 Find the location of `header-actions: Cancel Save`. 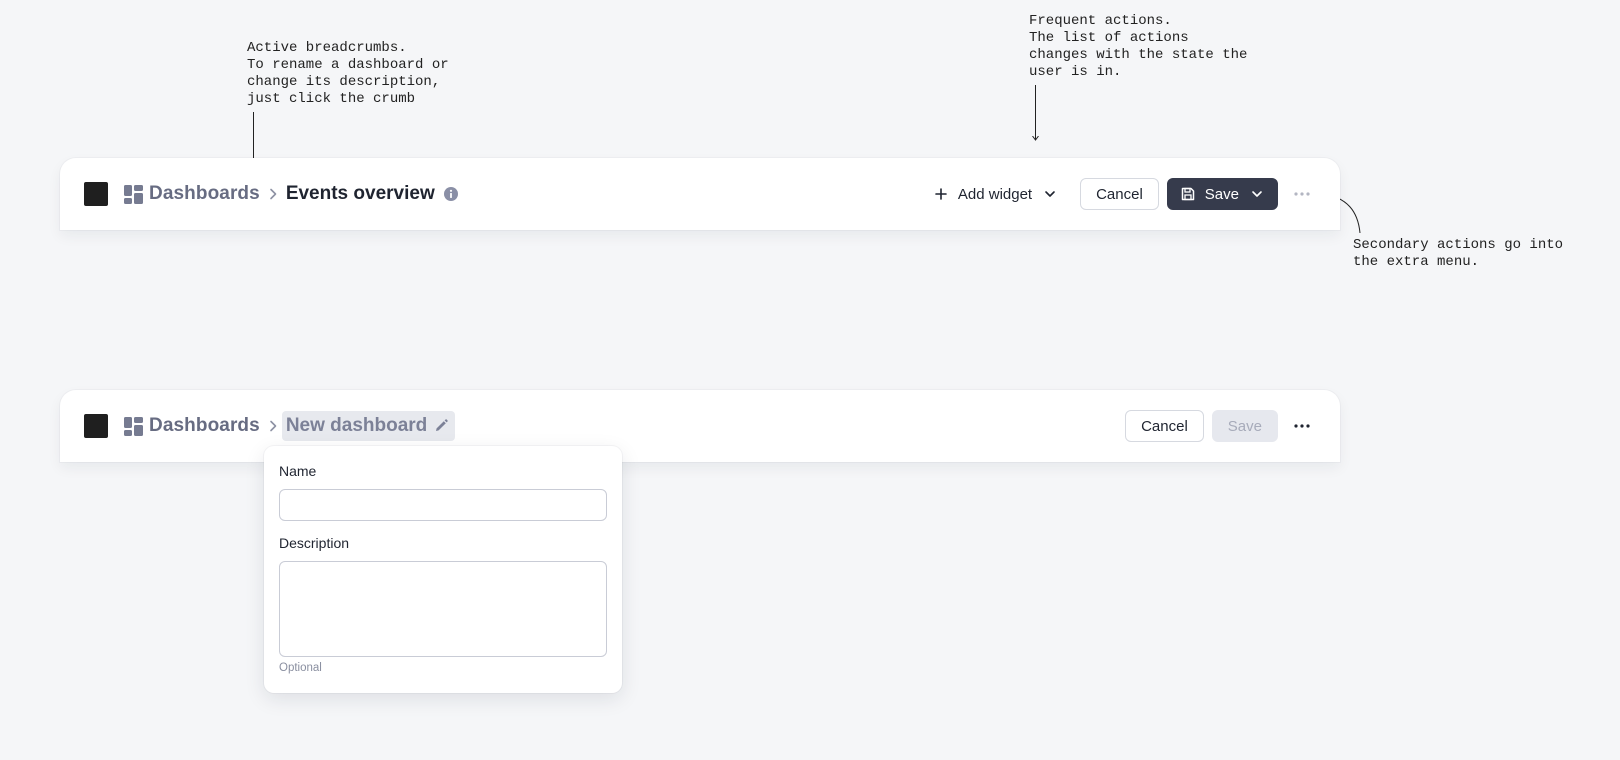

header-actions: Cancel Save is located at coordinates (1219, 426).